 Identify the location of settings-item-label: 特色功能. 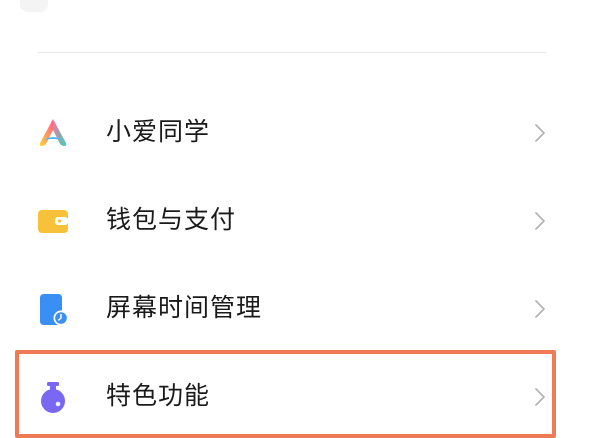
(158, 395).